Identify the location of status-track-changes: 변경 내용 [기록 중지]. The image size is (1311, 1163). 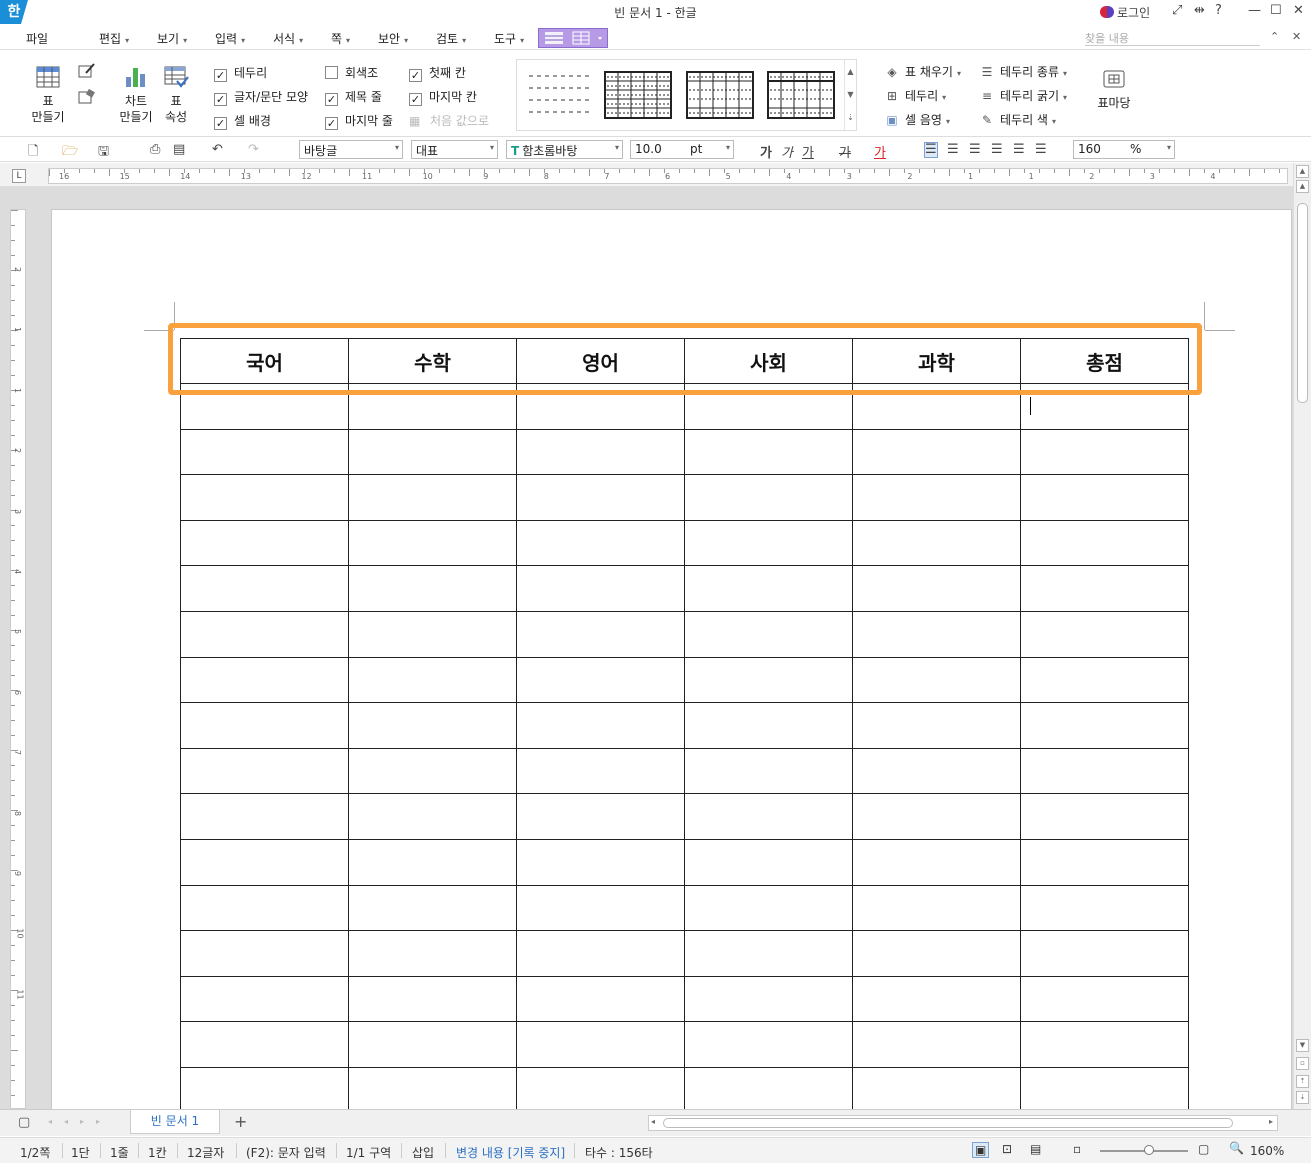
(510, 1152).